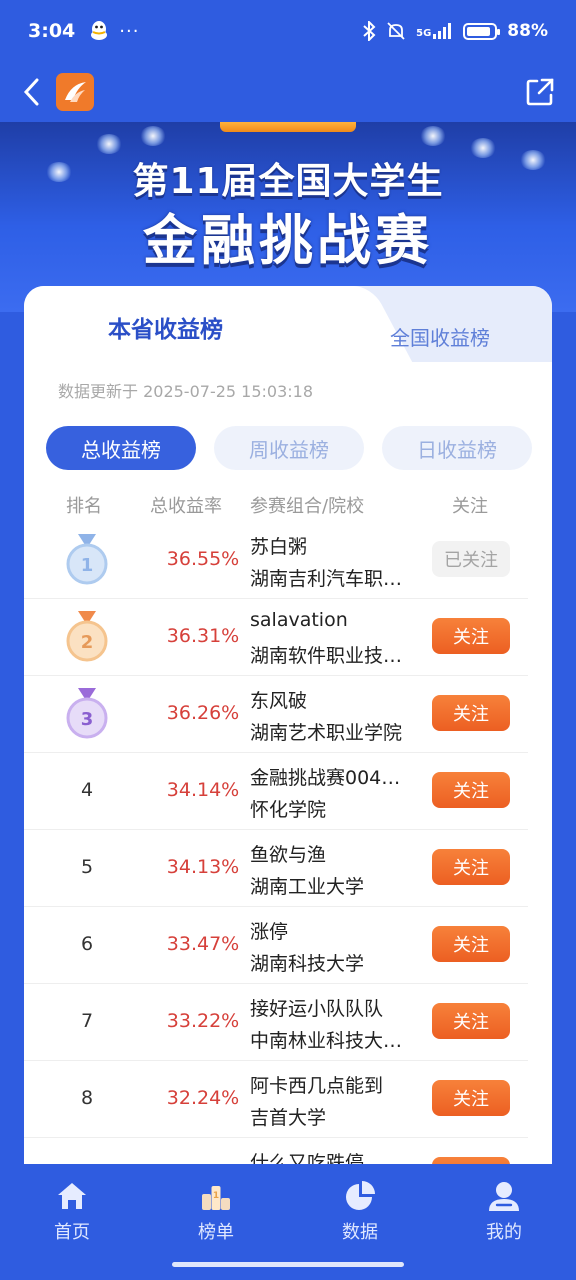 Image resolution: width=576 pixels, height=1280 pixels. Describe the element at coordinates (424, 33) in the screenshot. I see `signal-5g-label: 5G` at that location.